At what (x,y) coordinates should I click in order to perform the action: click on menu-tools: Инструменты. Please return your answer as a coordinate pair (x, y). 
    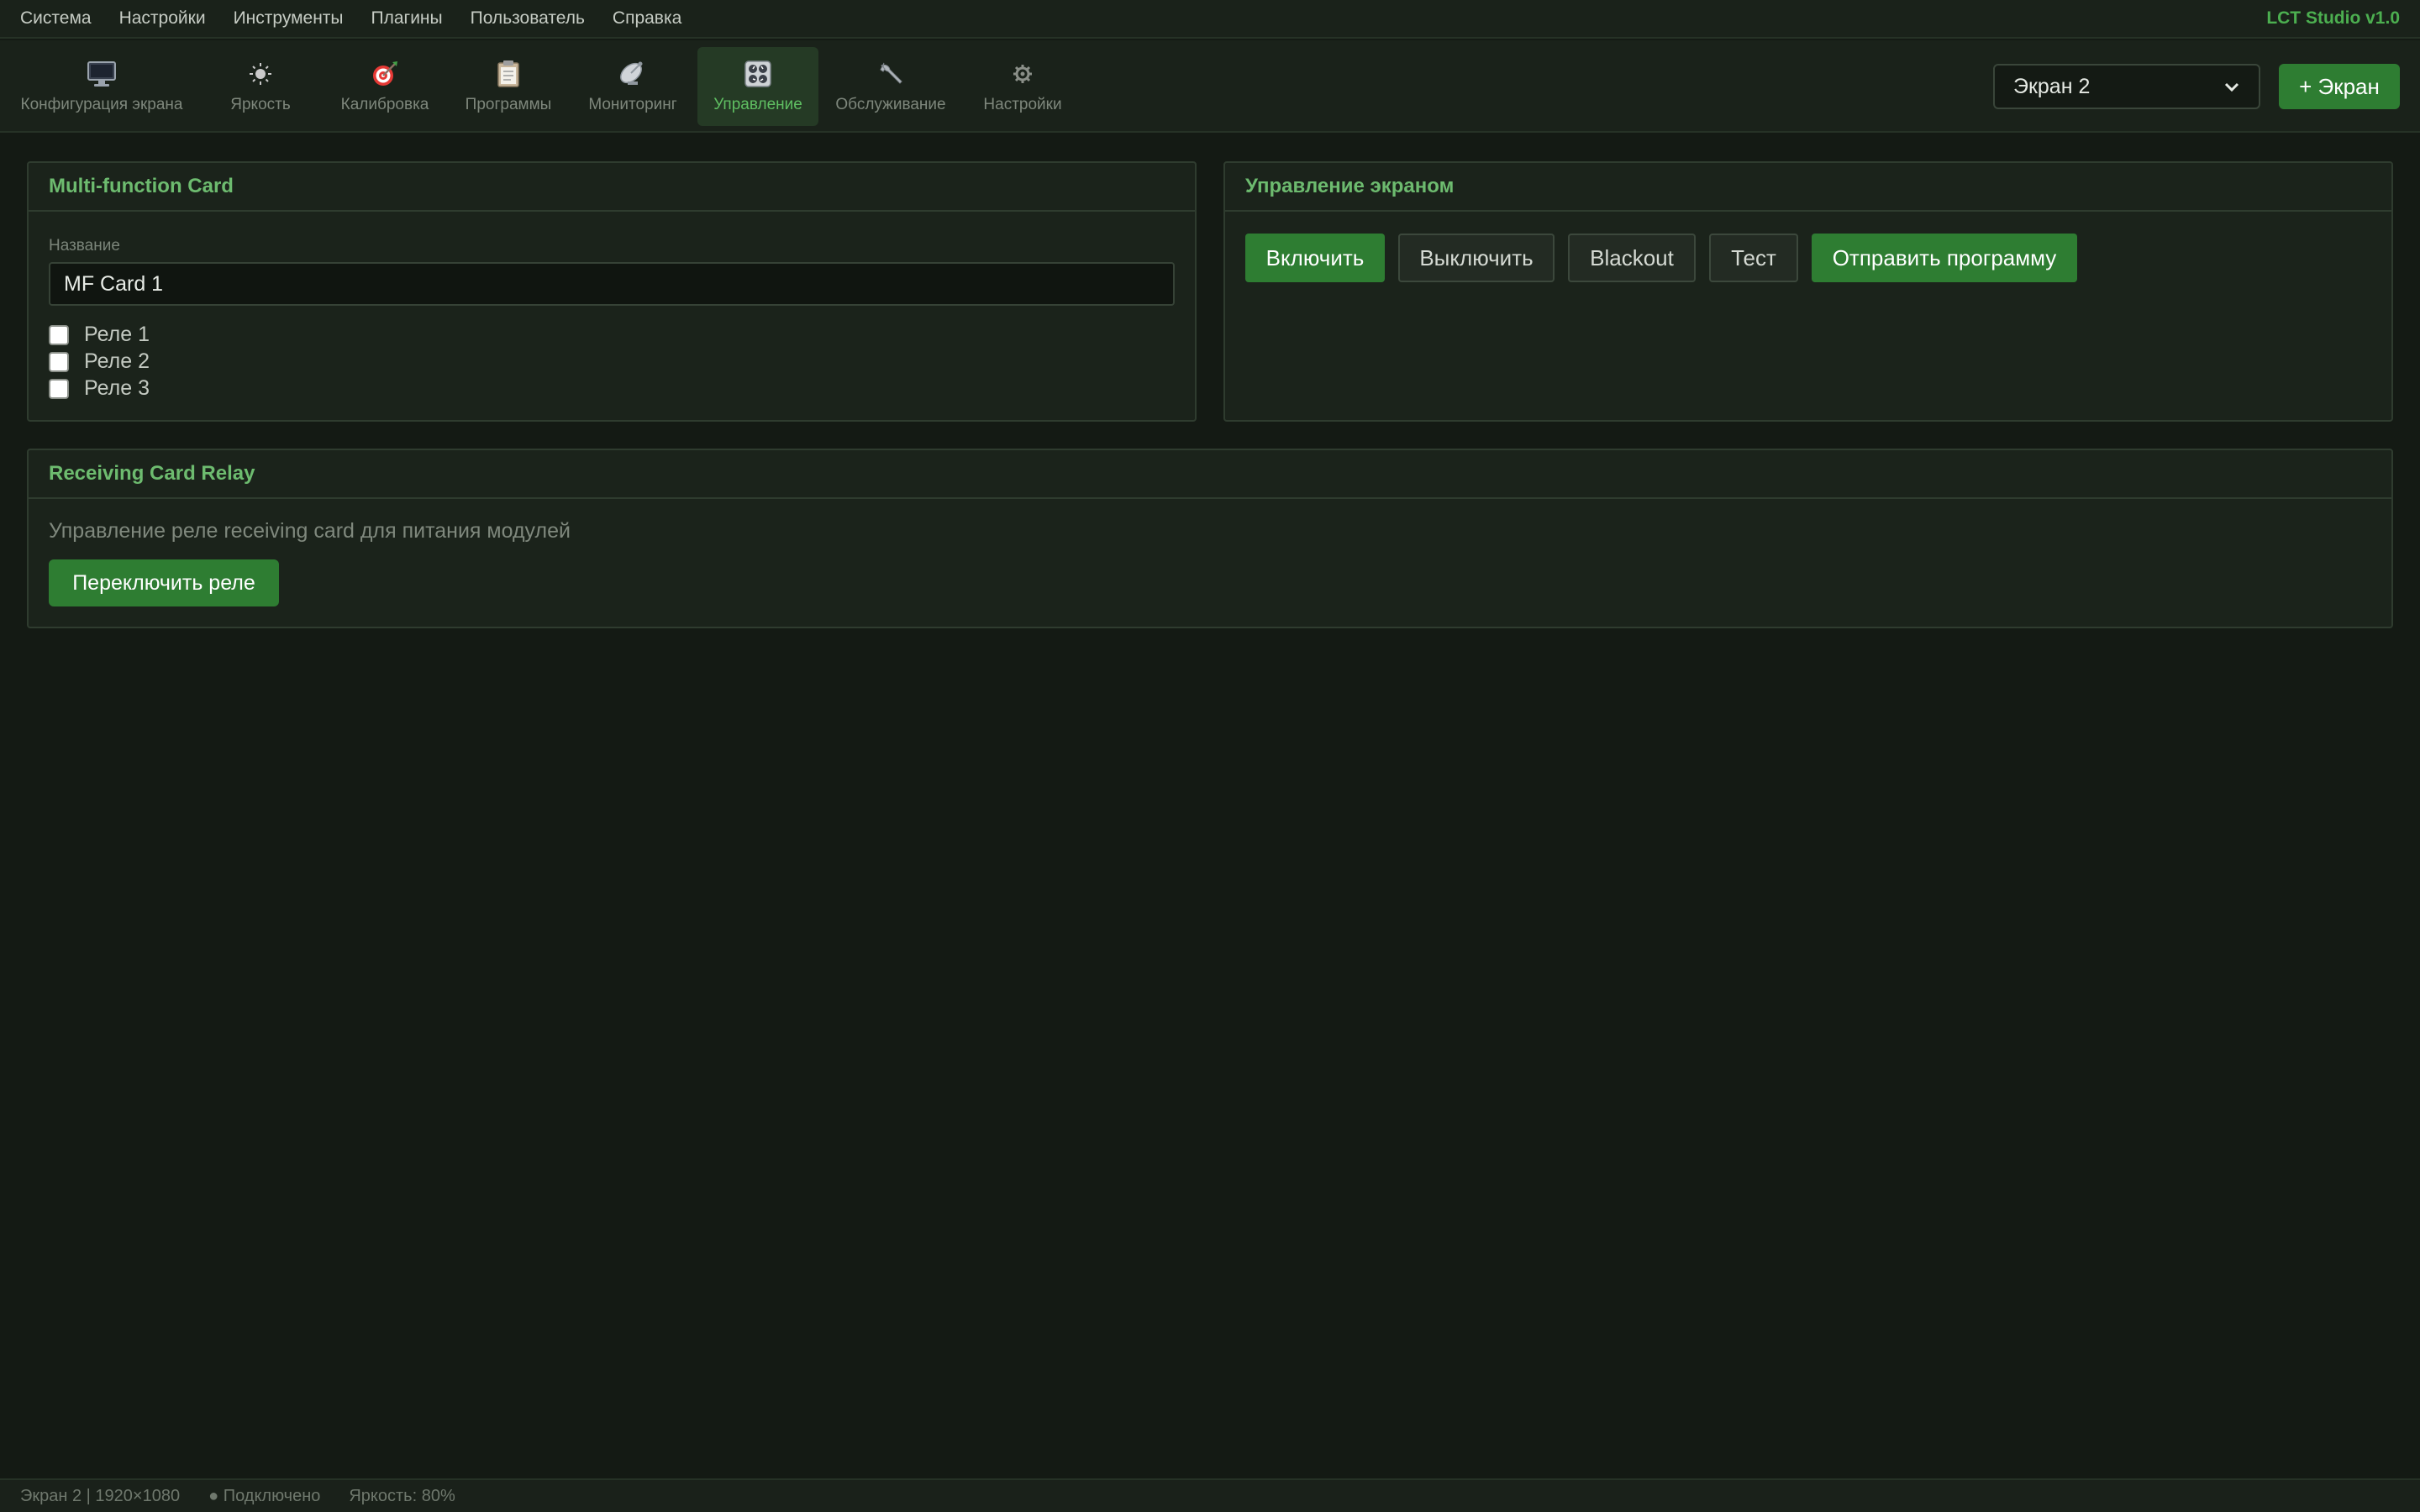
    Looking at the image, I should click on (289, 18).